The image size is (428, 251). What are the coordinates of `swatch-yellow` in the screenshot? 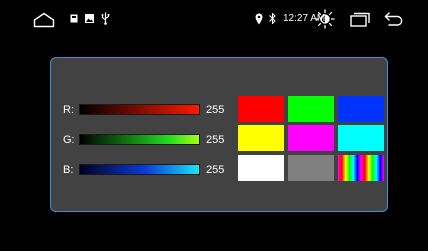 It's located at (261, 138).